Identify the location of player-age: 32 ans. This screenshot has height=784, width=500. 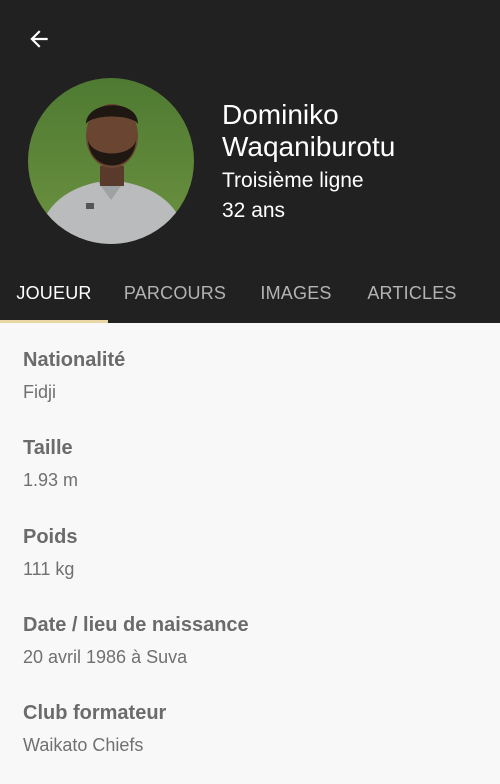
(254, 210).